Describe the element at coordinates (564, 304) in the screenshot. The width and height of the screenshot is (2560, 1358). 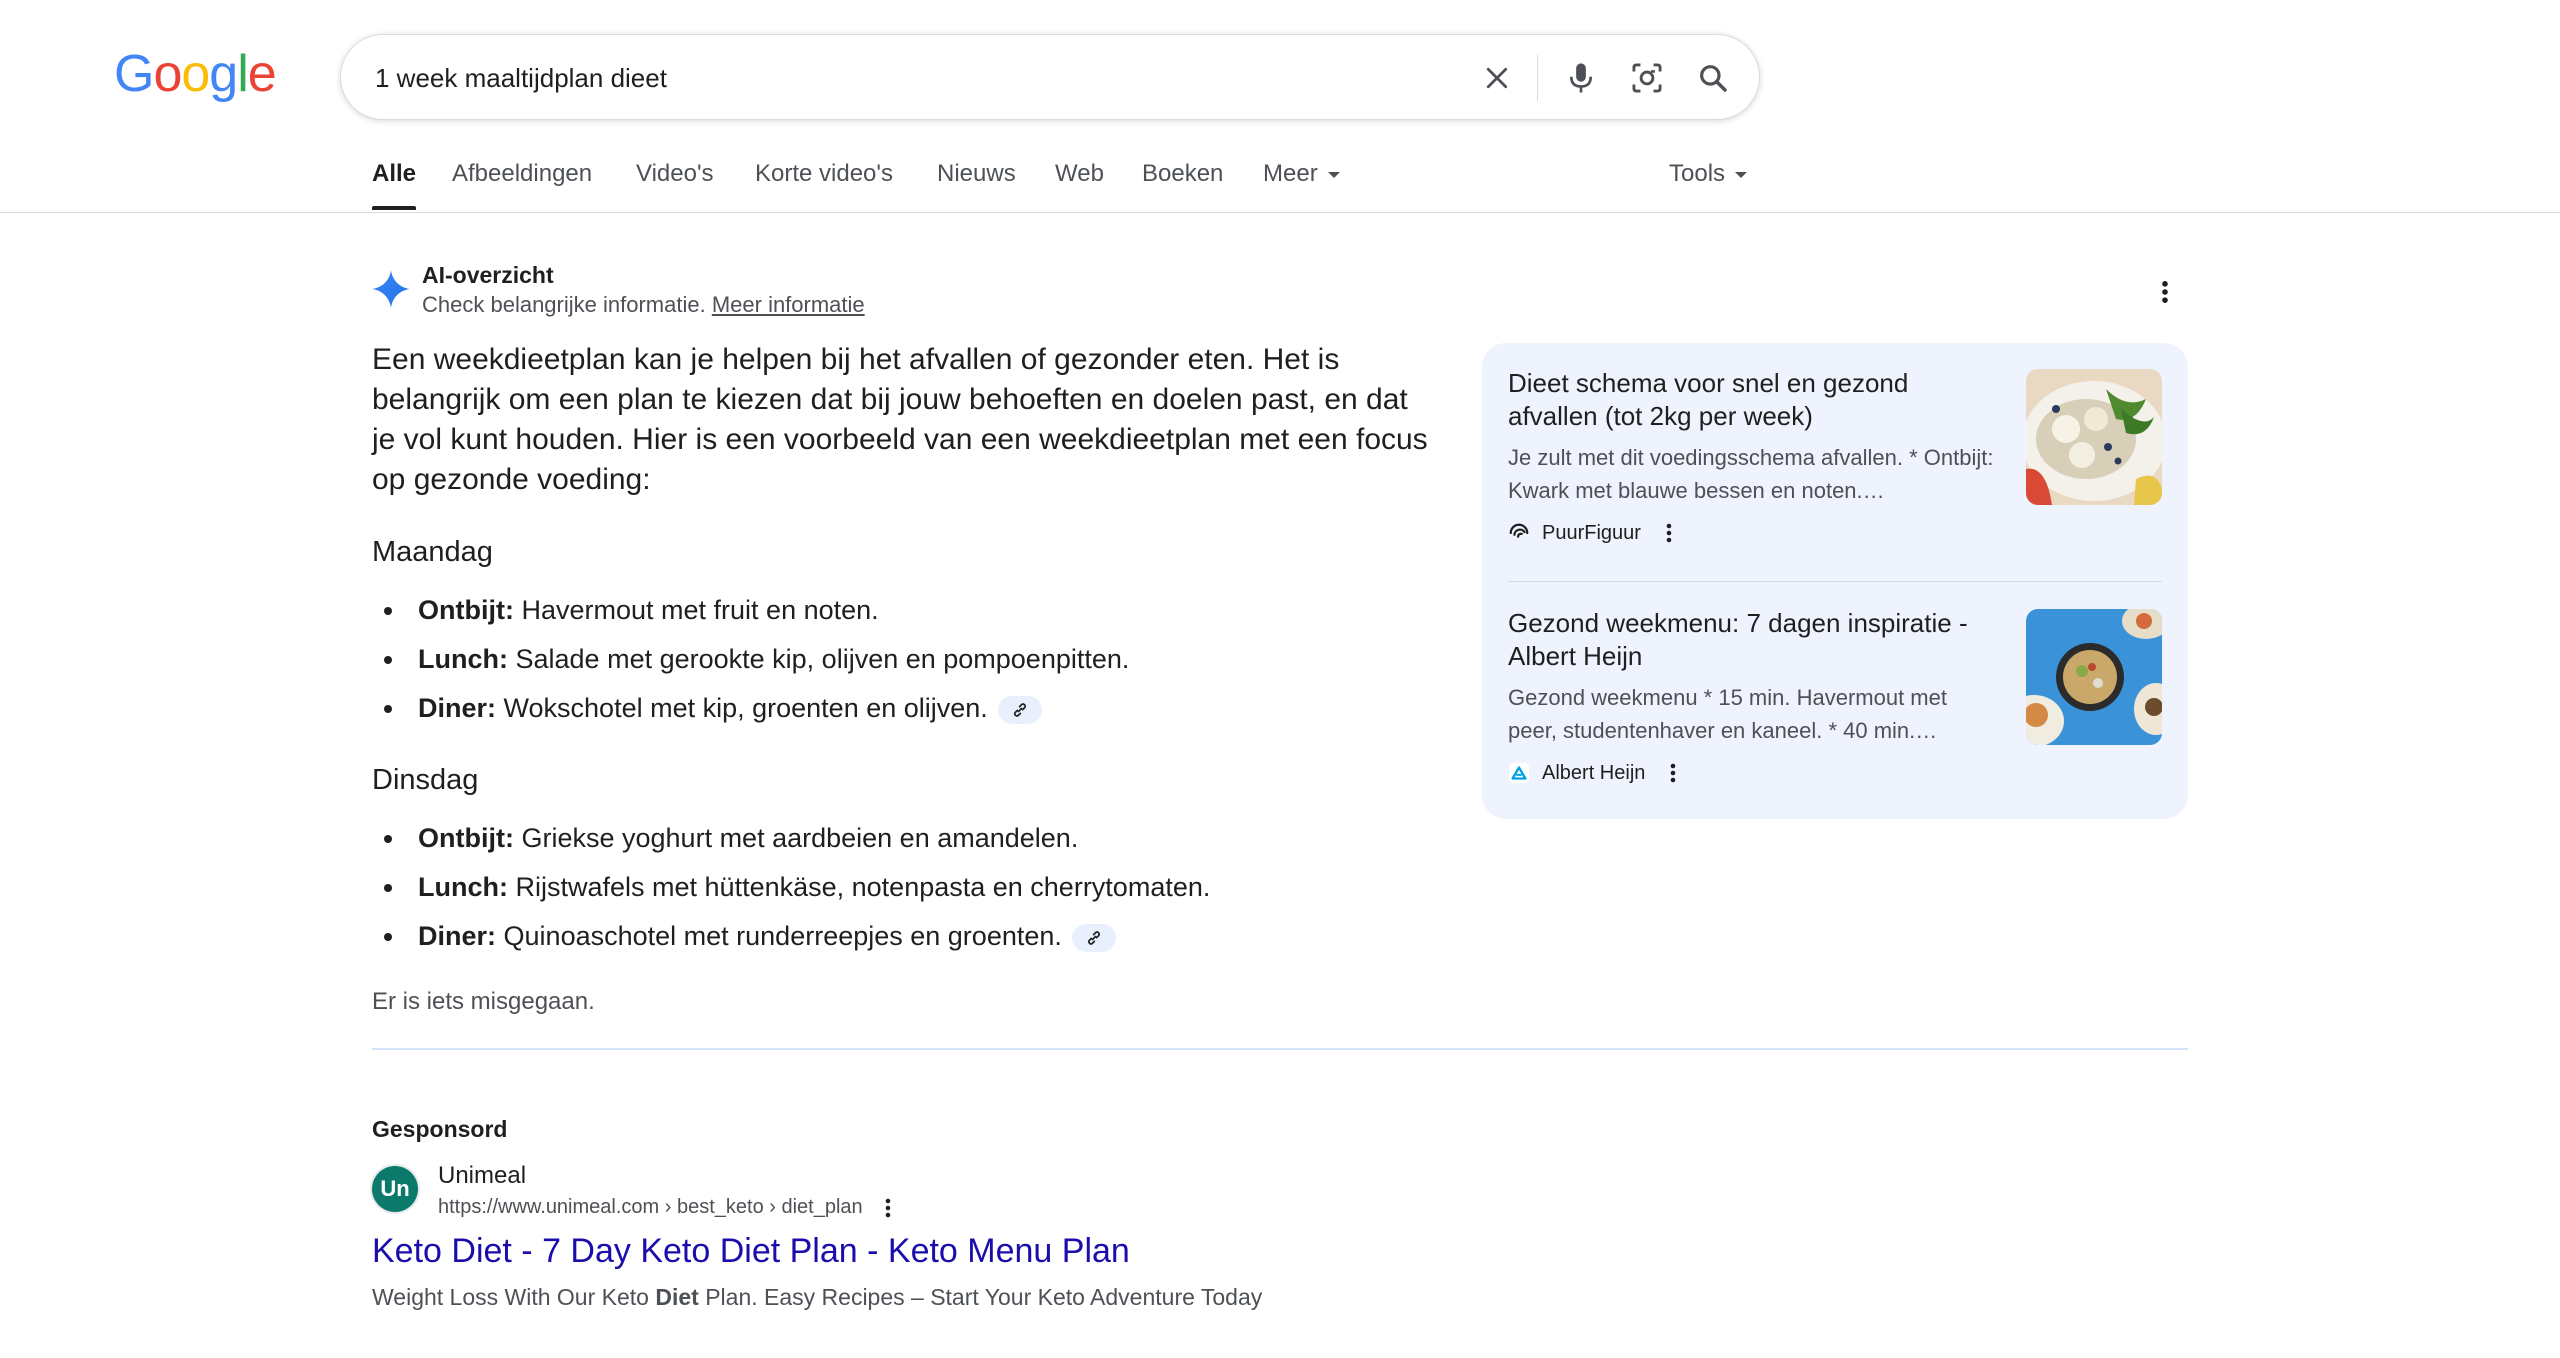
I see `ai-overview-subtitle-text: Check belangrijke informatie.` at that location.